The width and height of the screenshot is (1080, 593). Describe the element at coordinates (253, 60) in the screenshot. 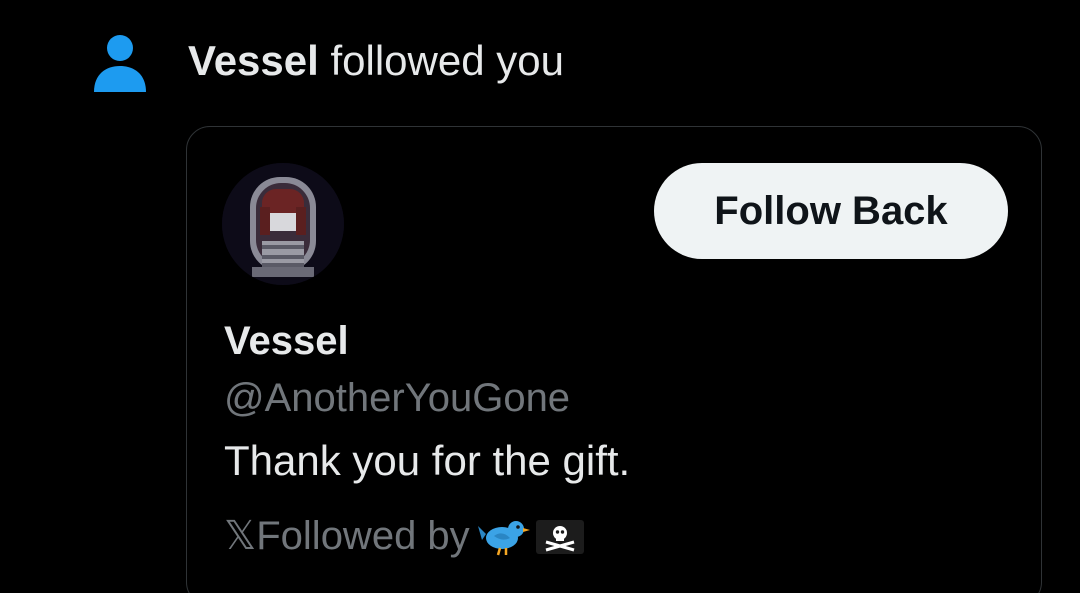

I see `actor-name: Vessel` at that location.